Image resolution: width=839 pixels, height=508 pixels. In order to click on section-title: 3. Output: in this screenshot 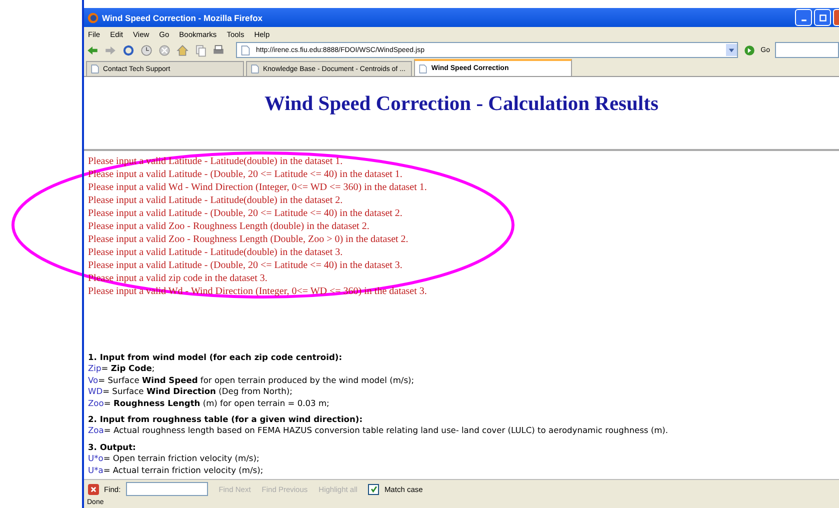, I will do `click(112, 448)`.